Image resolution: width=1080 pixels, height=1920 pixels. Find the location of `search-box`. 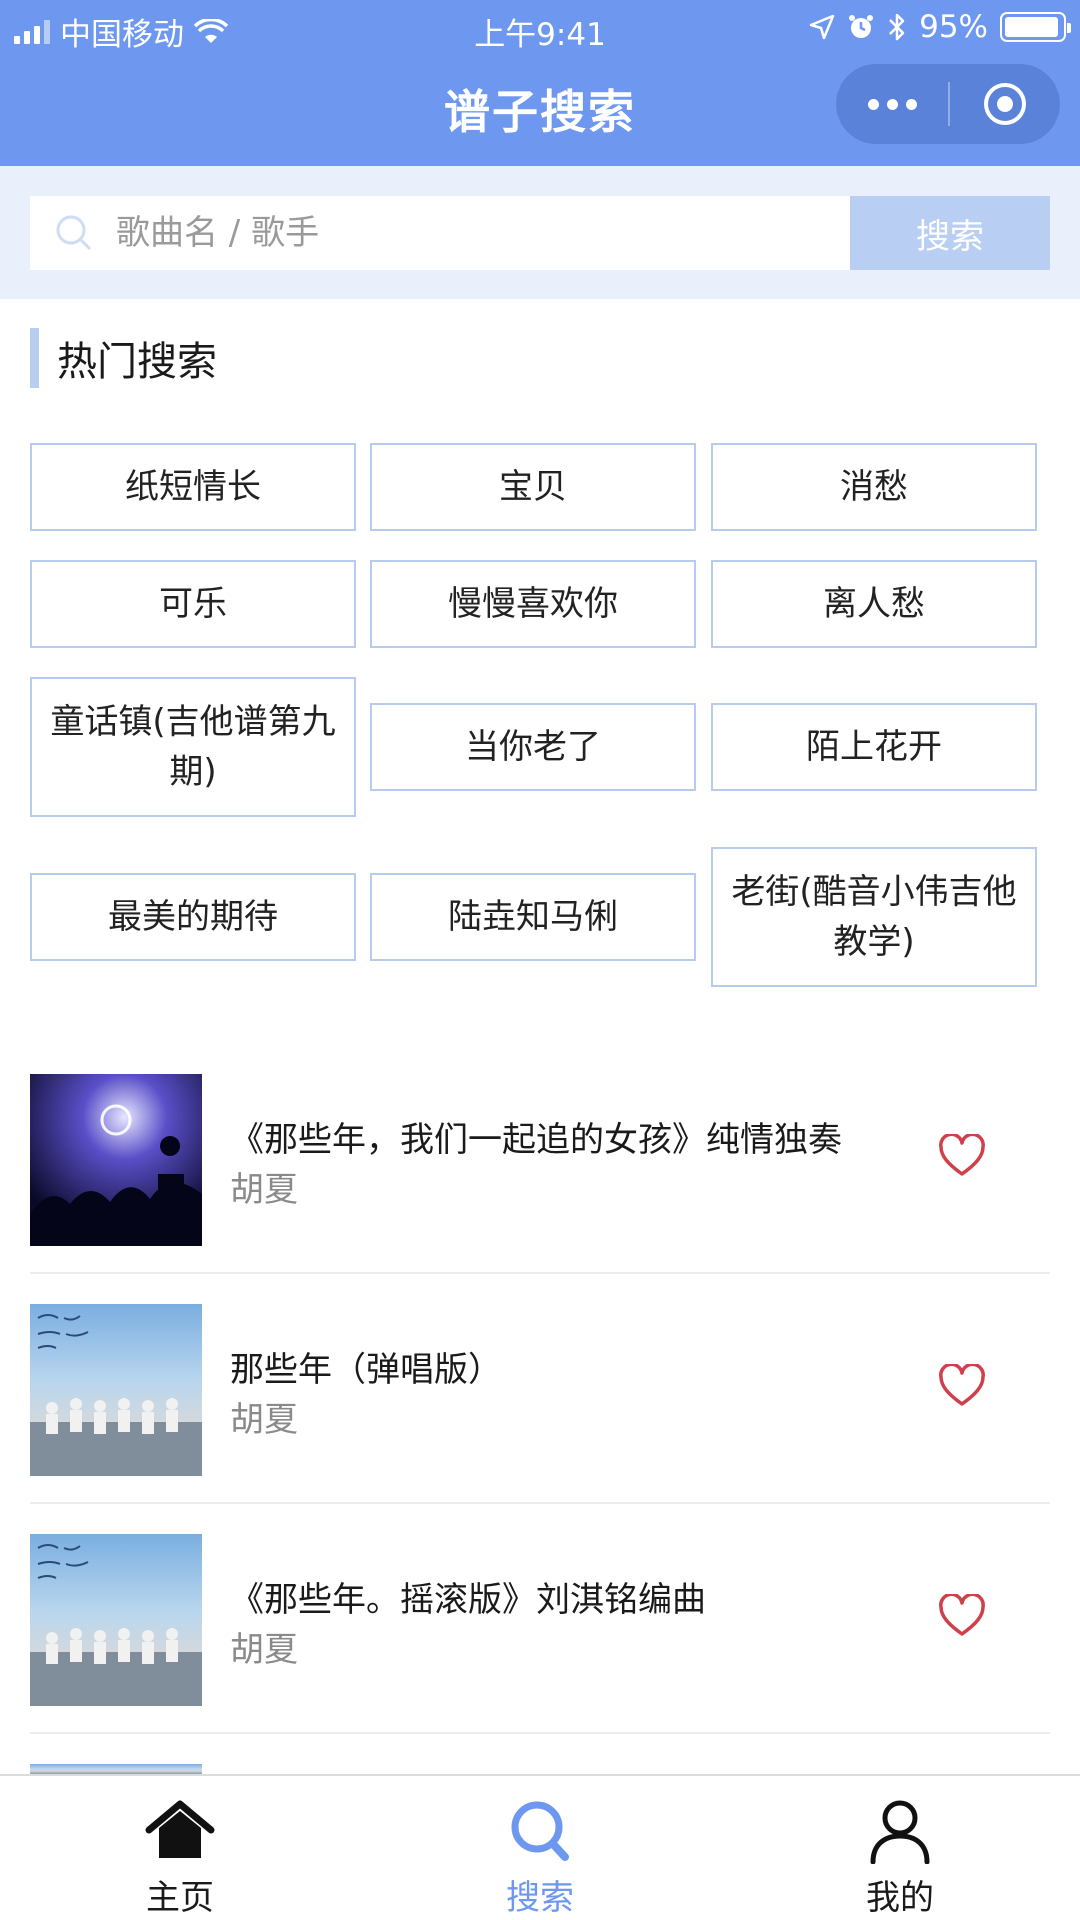

search-box is located at coordinates (440, 233).